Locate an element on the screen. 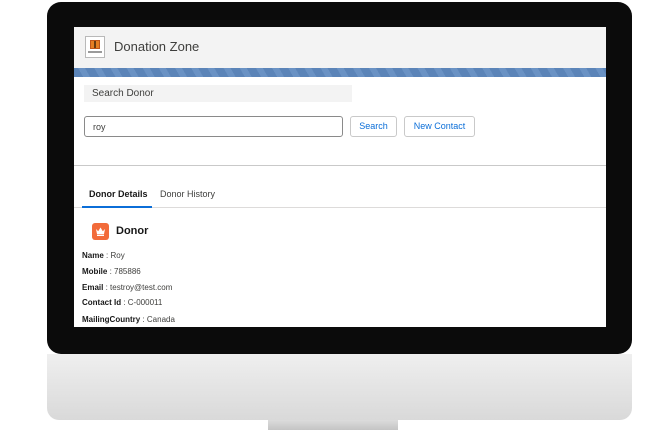 The width and height of the screenshot is (665, 430). field-label: Contact Id is located at coordinates (102, 302).